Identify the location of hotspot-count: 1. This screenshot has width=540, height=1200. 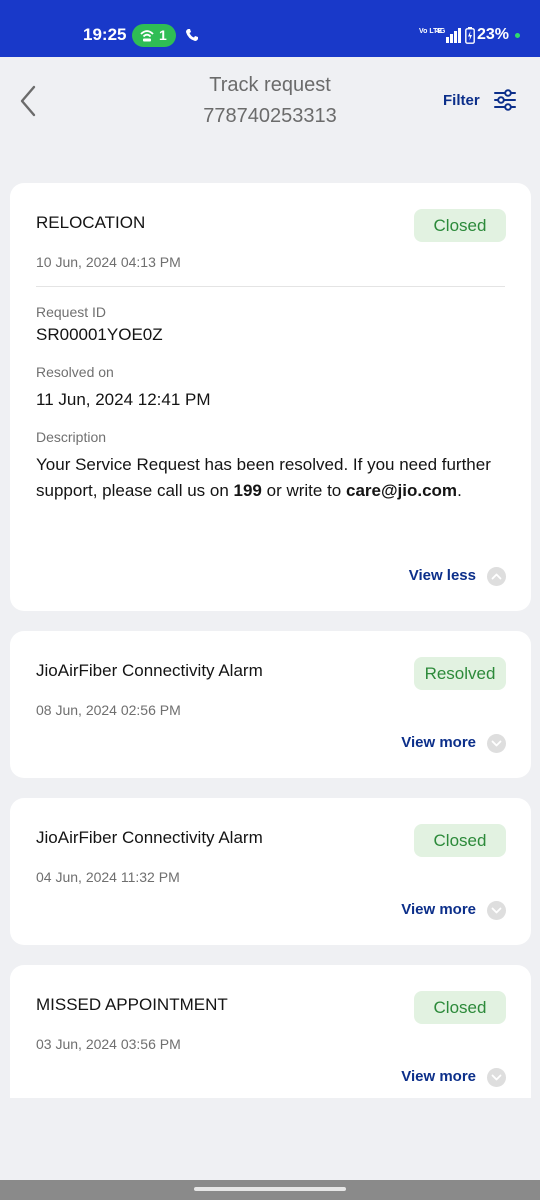
(163, 35).